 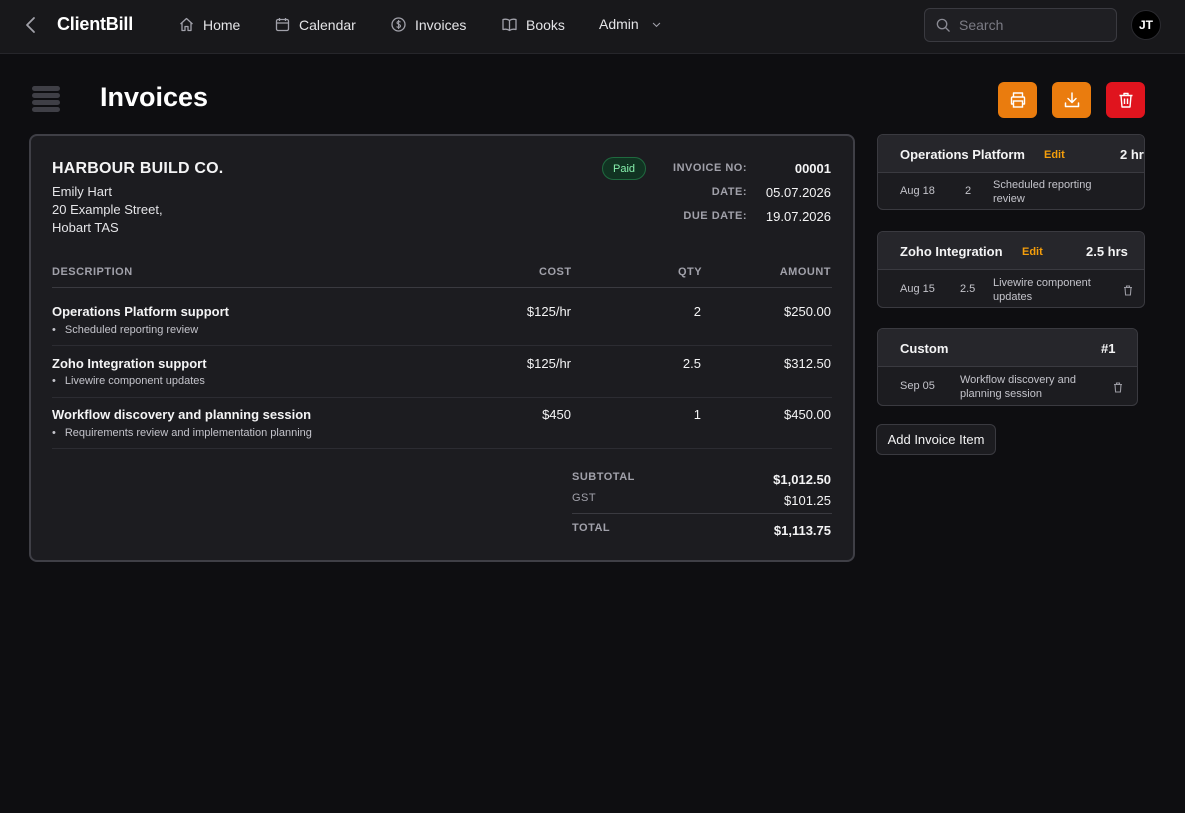 I want to click on dollar-circle-icon, so click(x=398, y=24).